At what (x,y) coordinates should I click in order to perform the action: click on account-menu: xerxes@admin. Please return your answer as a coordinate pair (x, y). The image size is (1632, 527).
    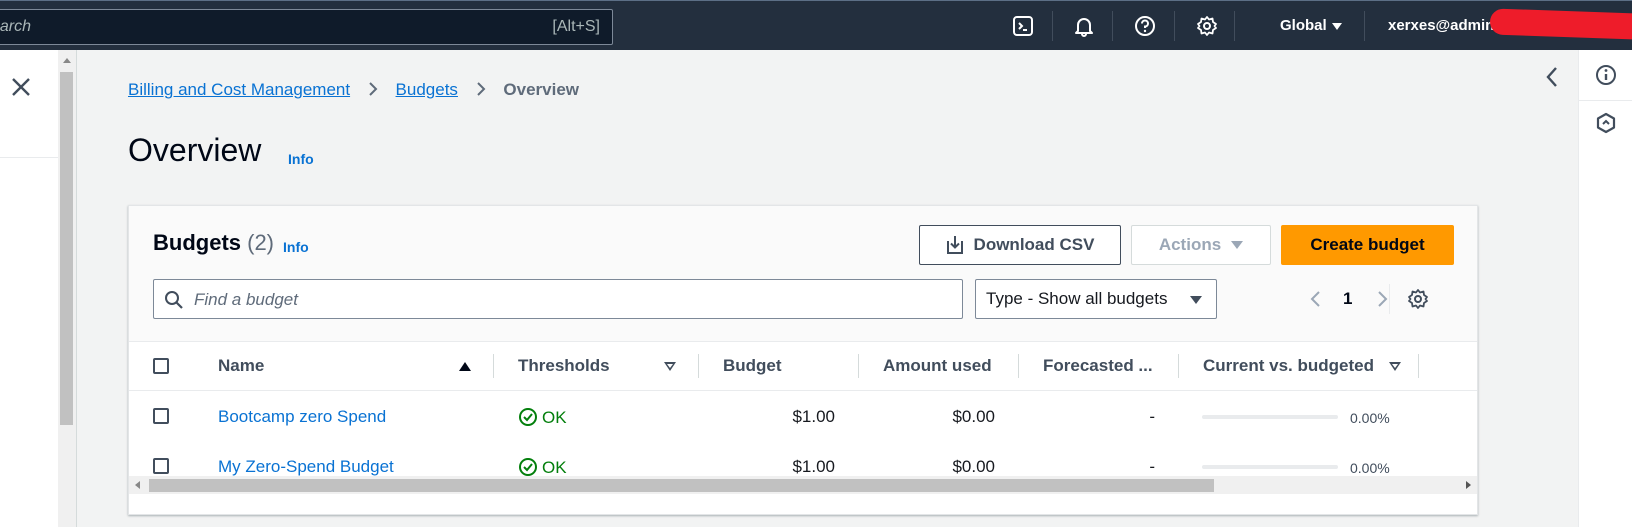
    Looking at the image, I should click on (1441, 25).